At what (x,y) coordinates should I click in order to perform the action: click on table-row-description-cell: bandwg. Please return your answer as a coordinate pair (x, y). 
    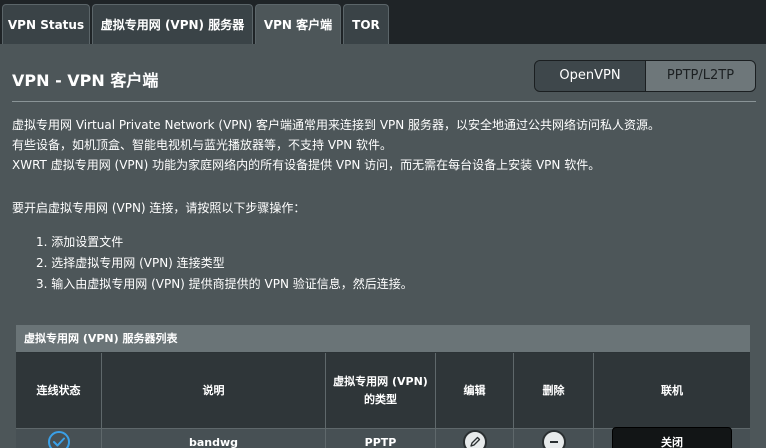
    Looking at the image, I should click on (214, 438).